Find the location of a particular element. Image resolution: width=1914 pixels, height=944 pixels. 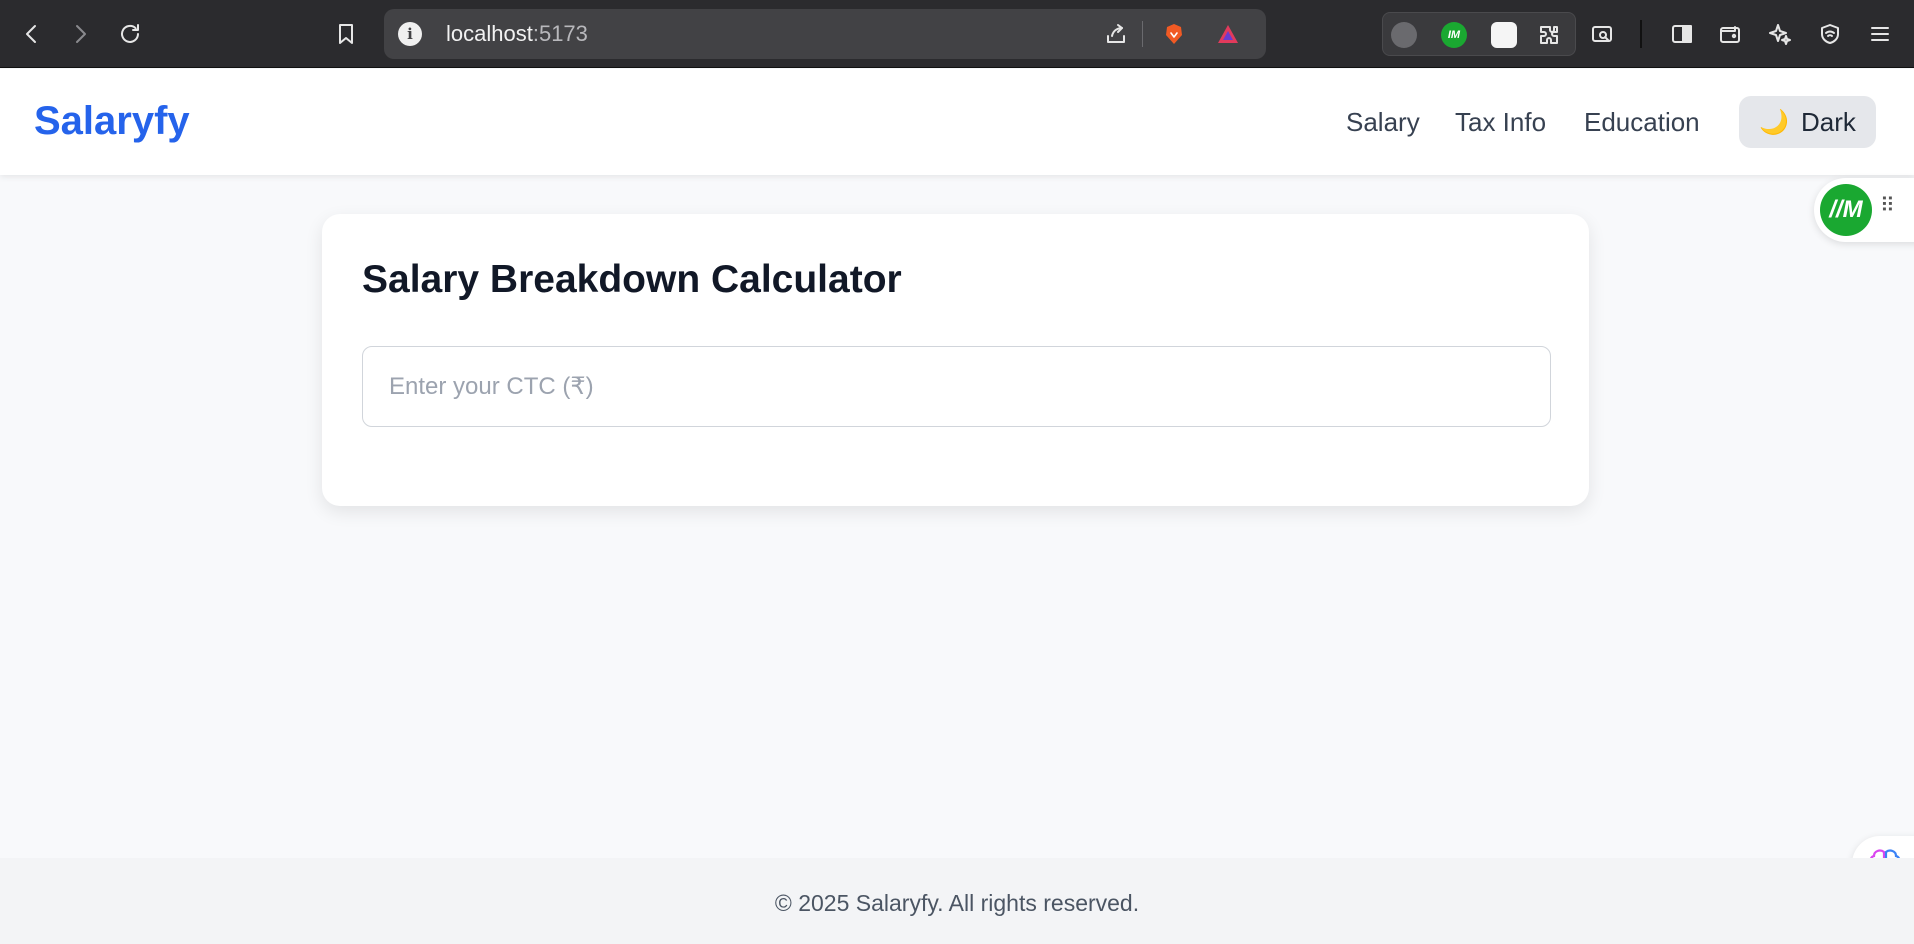

moon-icon: 🌙 is located at coordinates (1774, 122).